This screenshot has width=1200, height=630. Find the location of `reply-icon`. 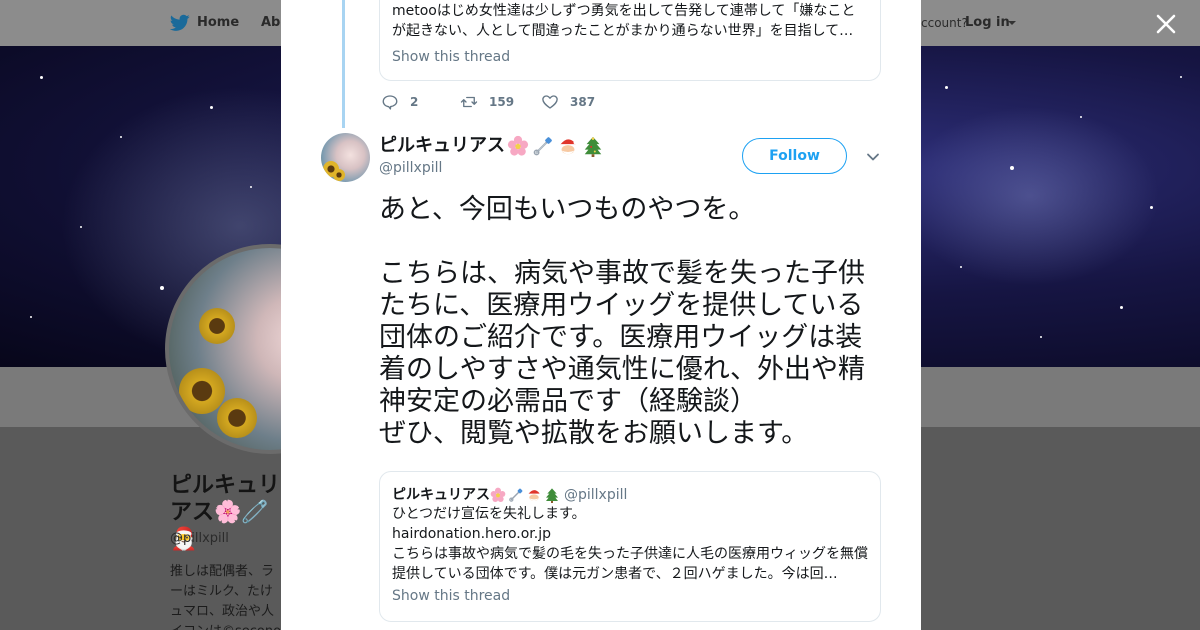

reply-icon is located at coordinates (390, 102).